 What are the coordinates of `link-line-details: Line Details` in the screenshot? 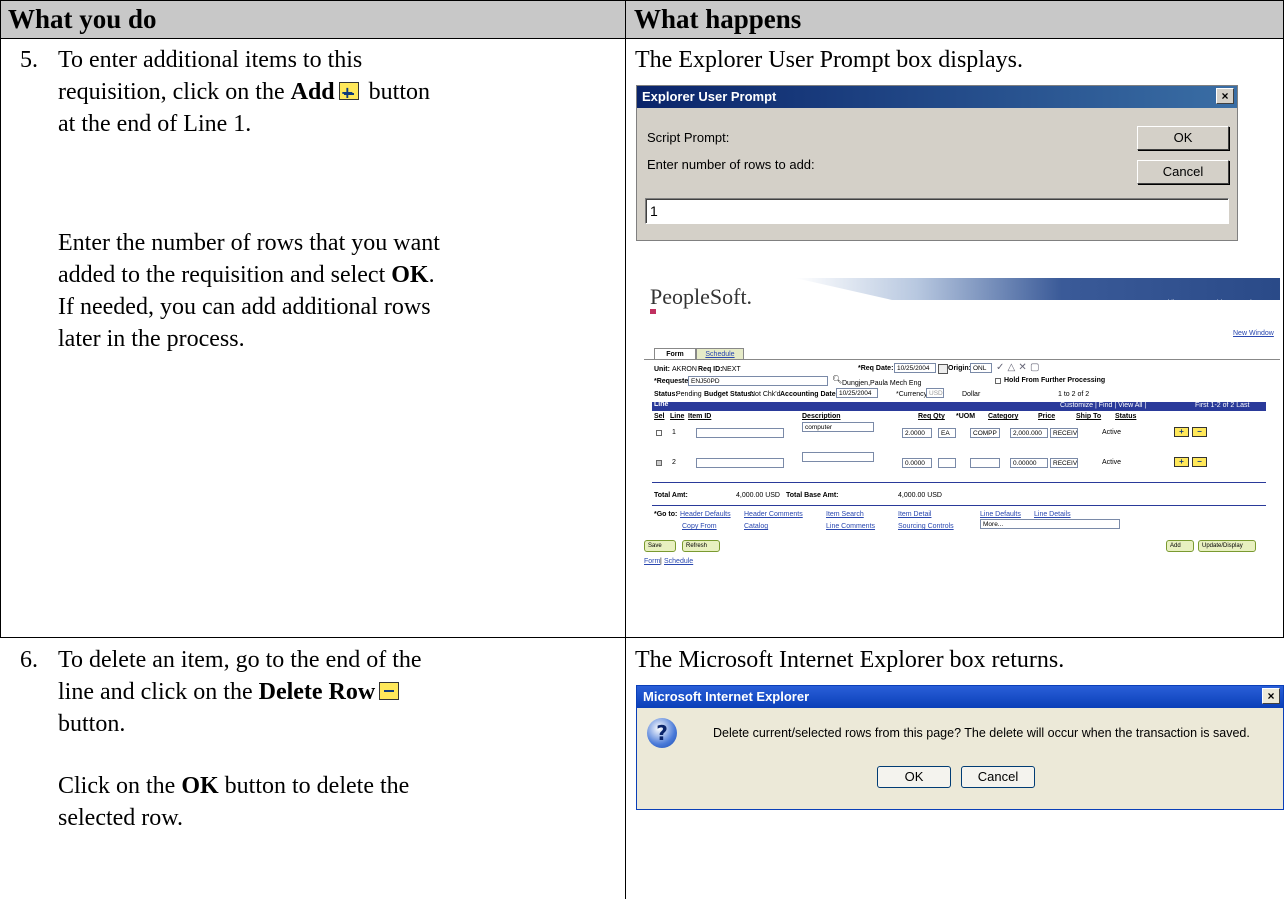 It's located at (1052, 514).